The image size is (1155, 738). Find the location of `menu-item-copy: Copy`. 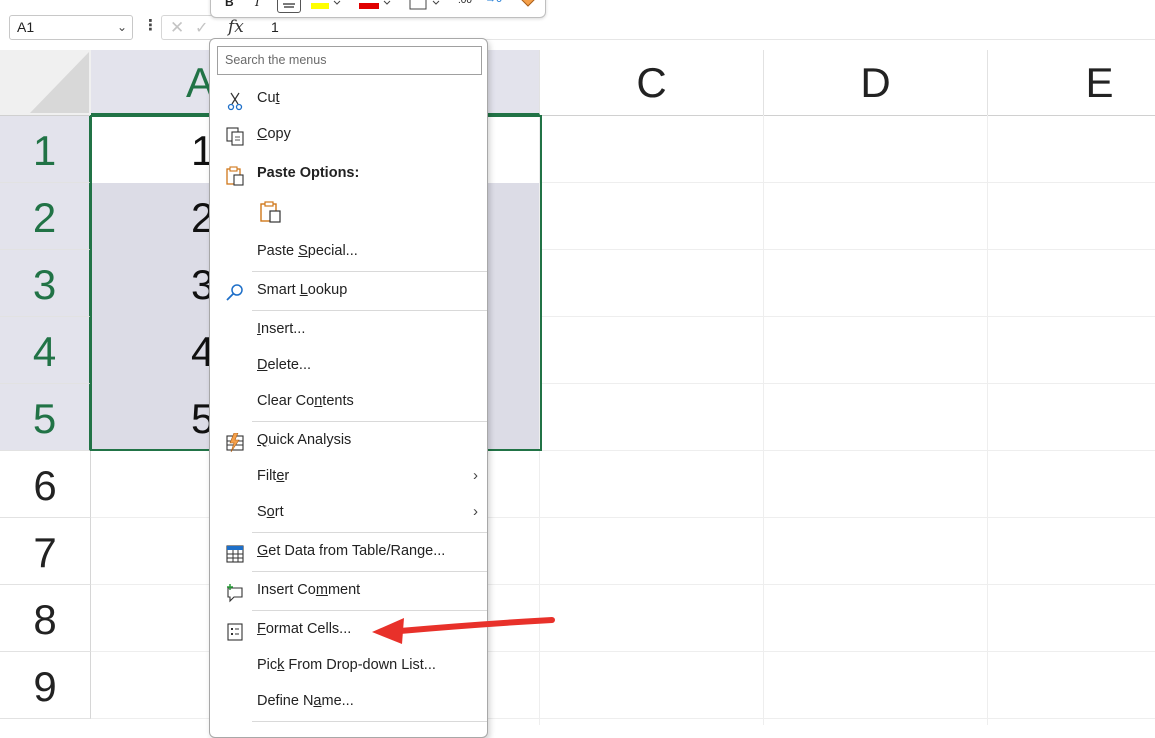

menu-item-copy: Copy is located at coordinates (349, 134).